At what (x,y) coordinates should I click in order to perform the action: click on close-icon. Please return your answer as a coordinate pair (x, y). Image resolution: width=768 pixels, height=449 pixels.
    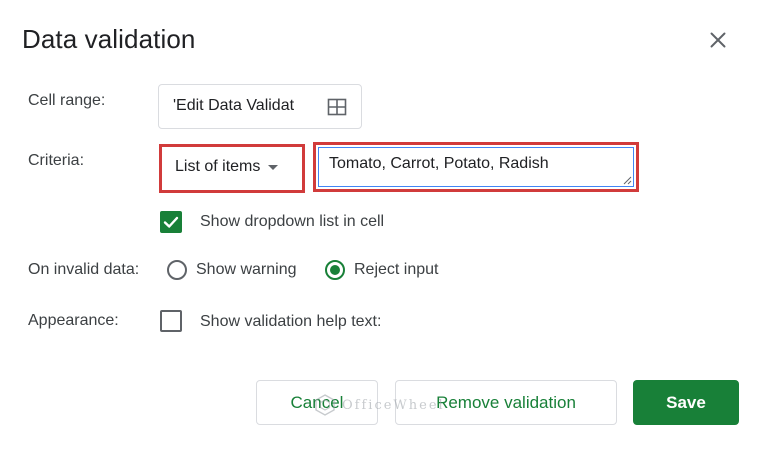
    Looking at the image, I should click on (718, 40).